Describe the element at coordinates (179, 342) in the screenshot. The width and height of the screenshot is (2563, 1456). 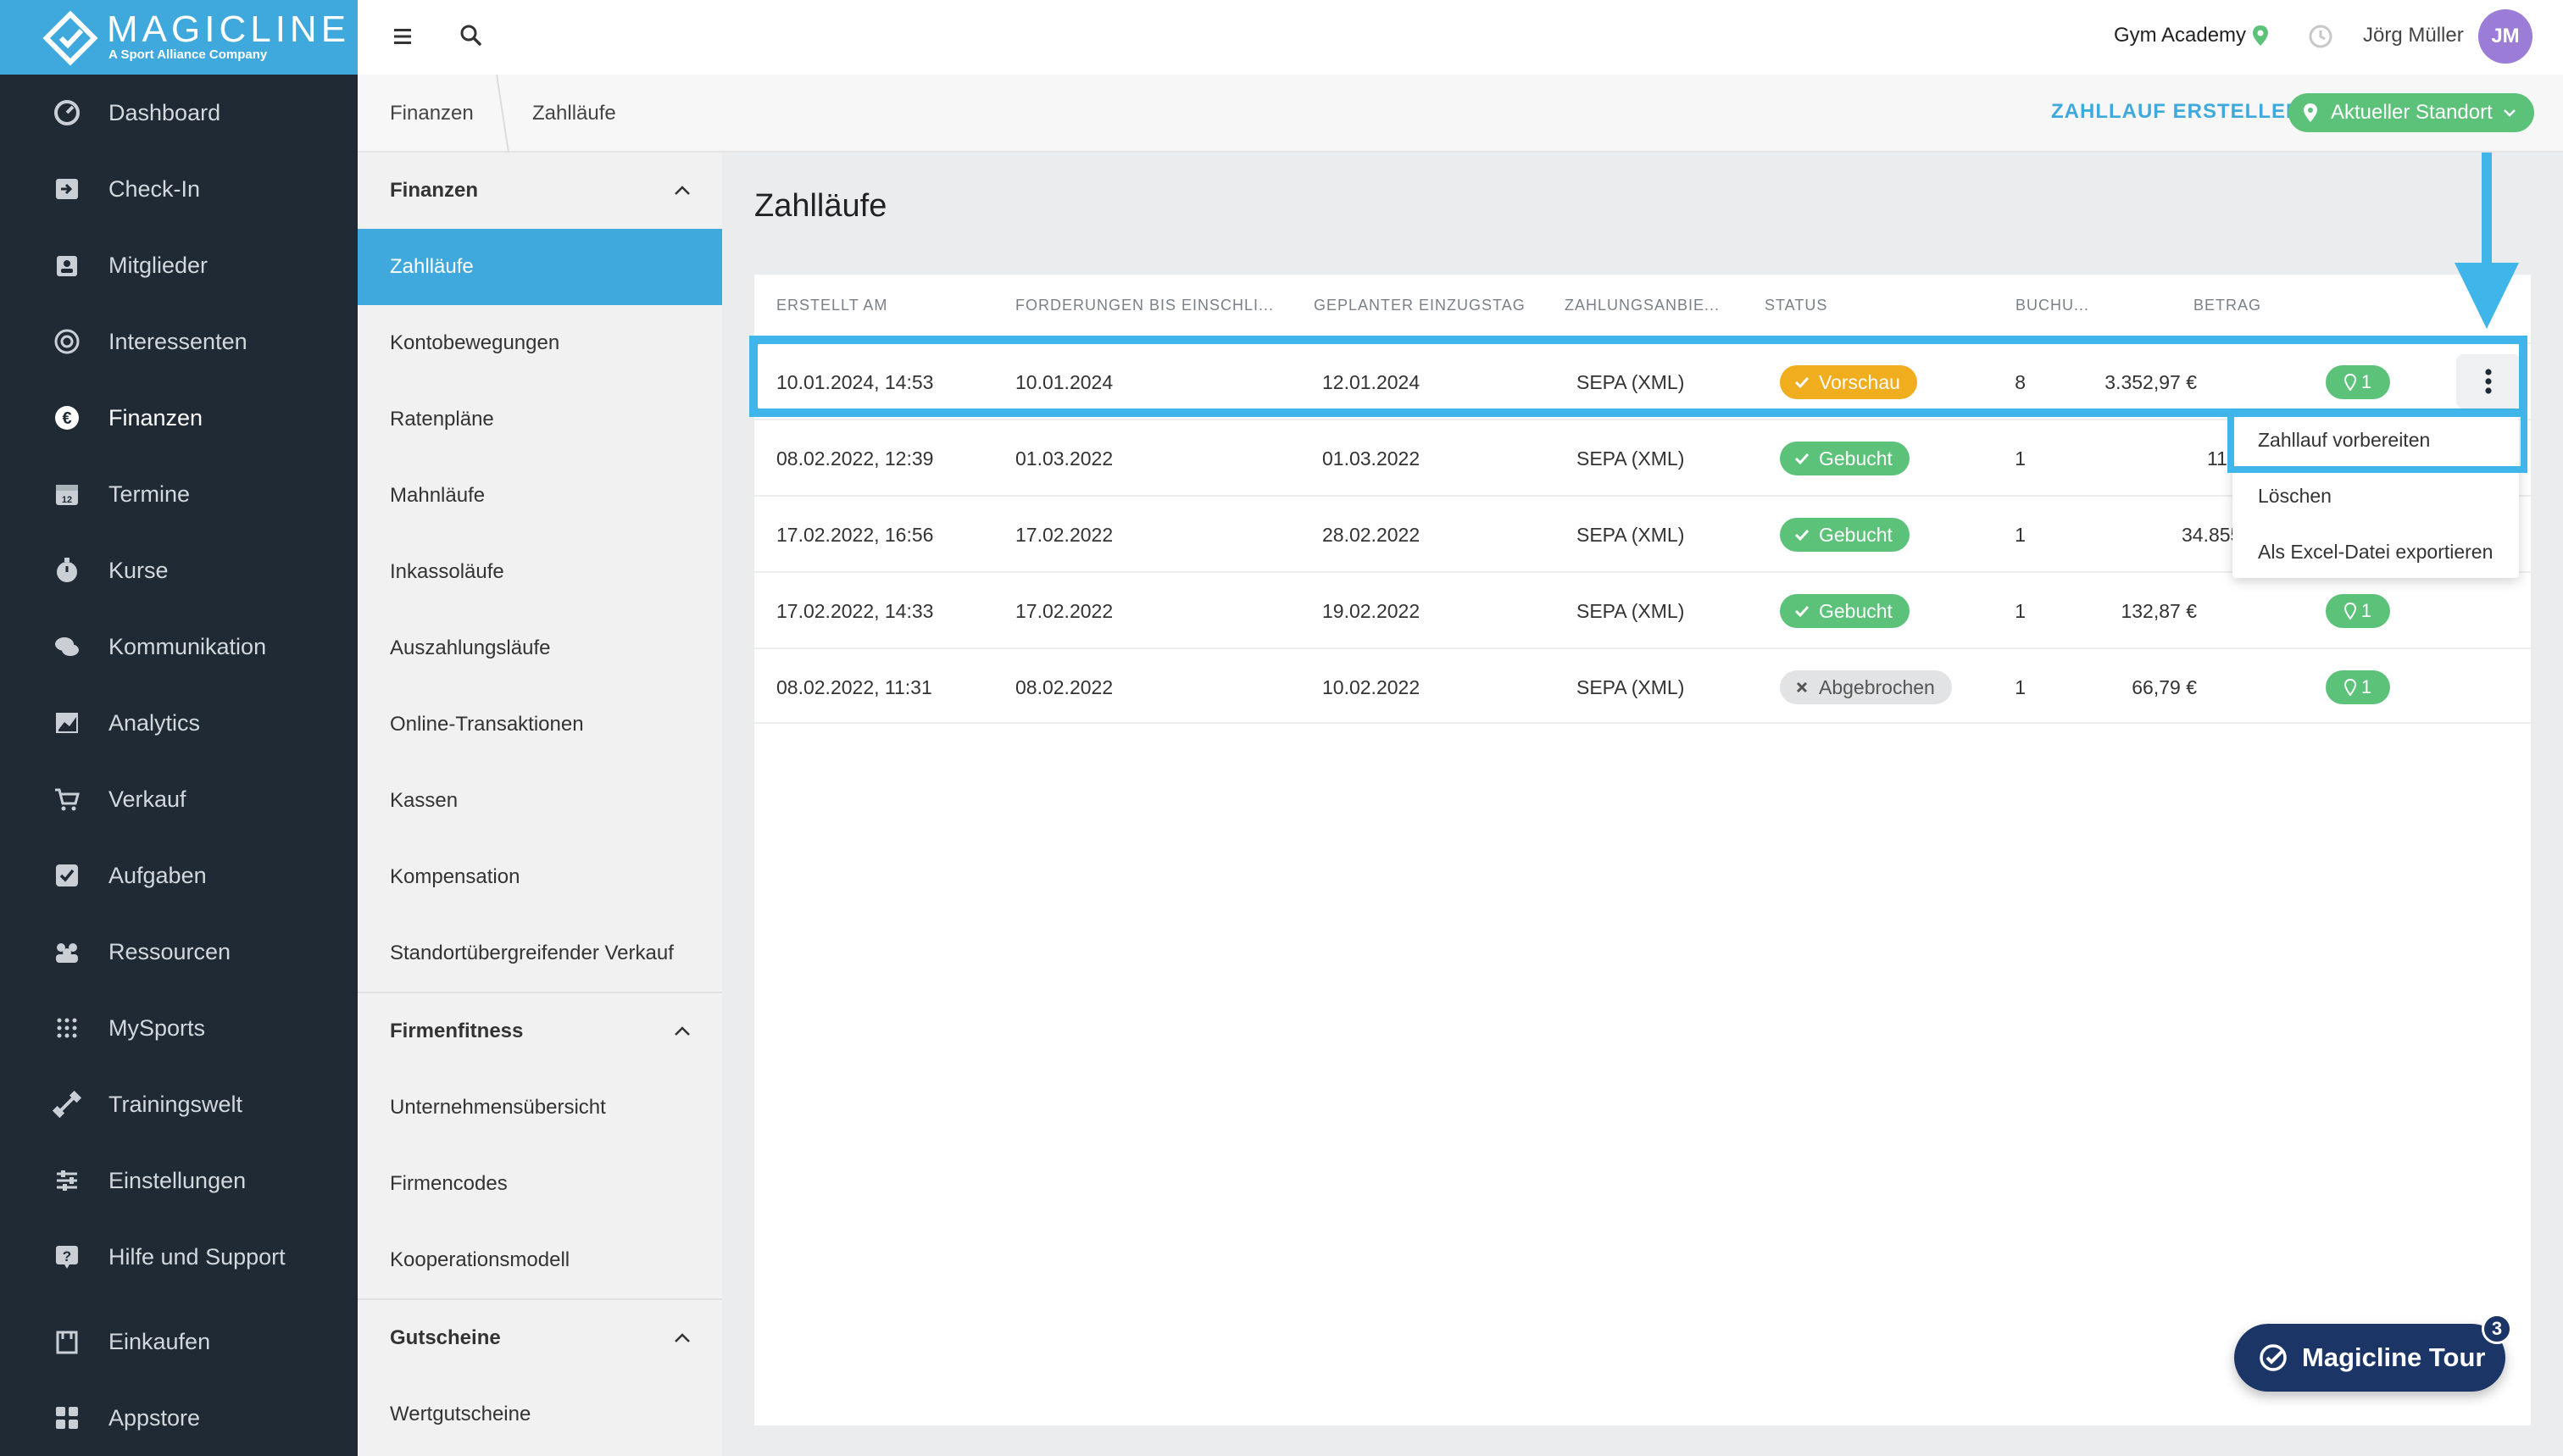
I see `sidebar-item-interessenten: Interessenten` at that location.